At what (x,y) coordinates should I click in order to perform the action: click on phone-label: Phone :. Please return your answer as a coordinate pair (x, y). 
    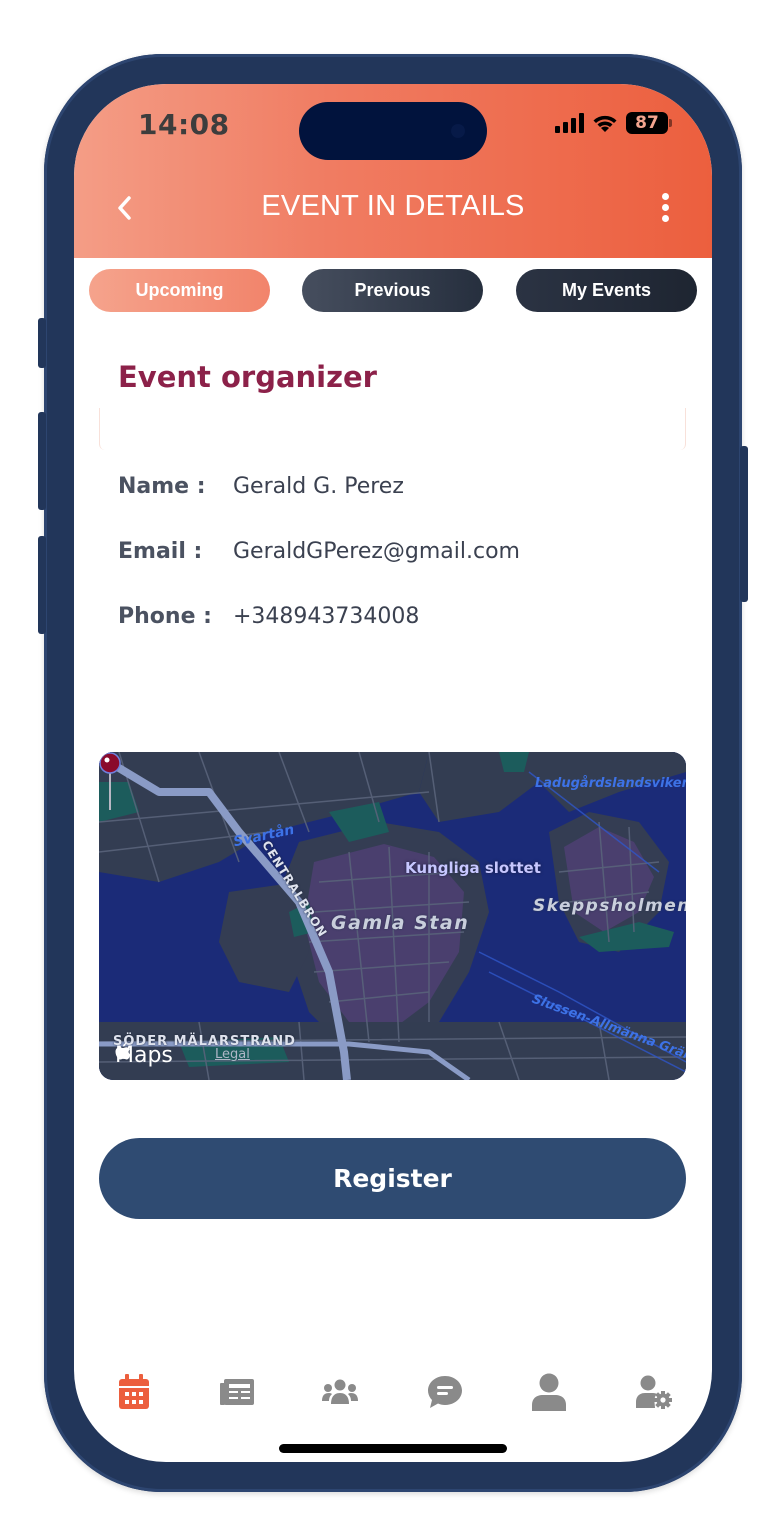
    Looking at the image, I should click on (165, 616).